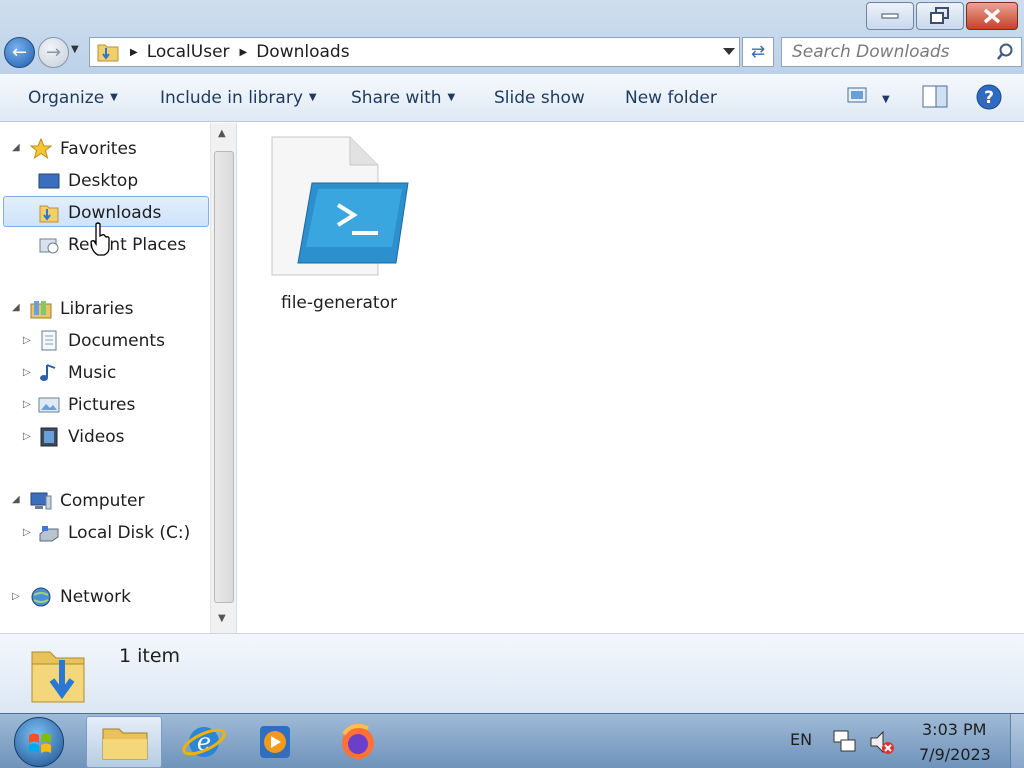 The height and width of the screenshot is (768, 1024). I want to click on network-tray-icon, so click(845, 742).